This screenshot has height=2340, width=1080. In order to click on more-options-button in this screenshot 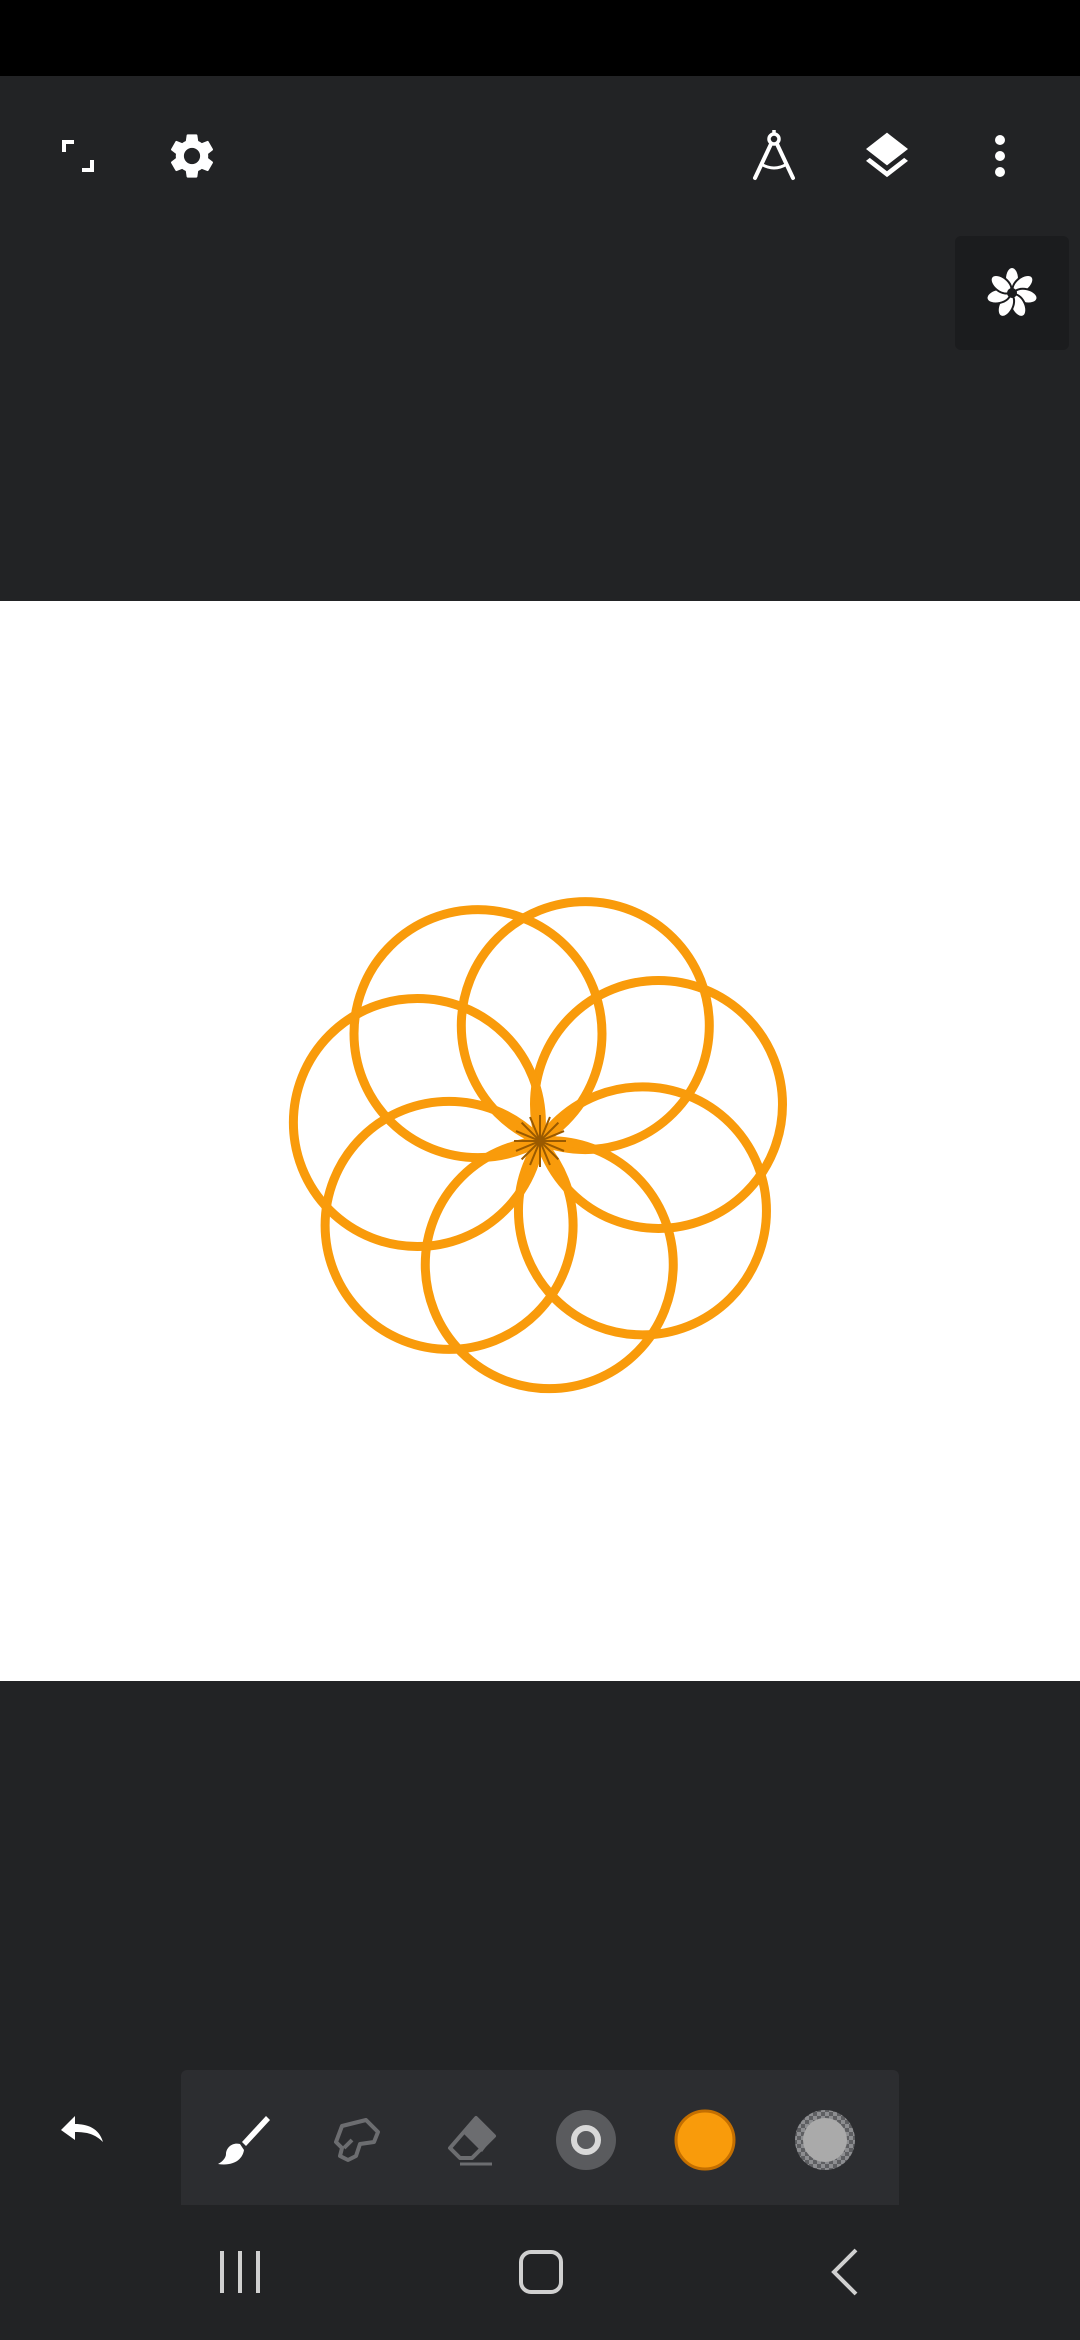, I will do `click(1000, 156)`.